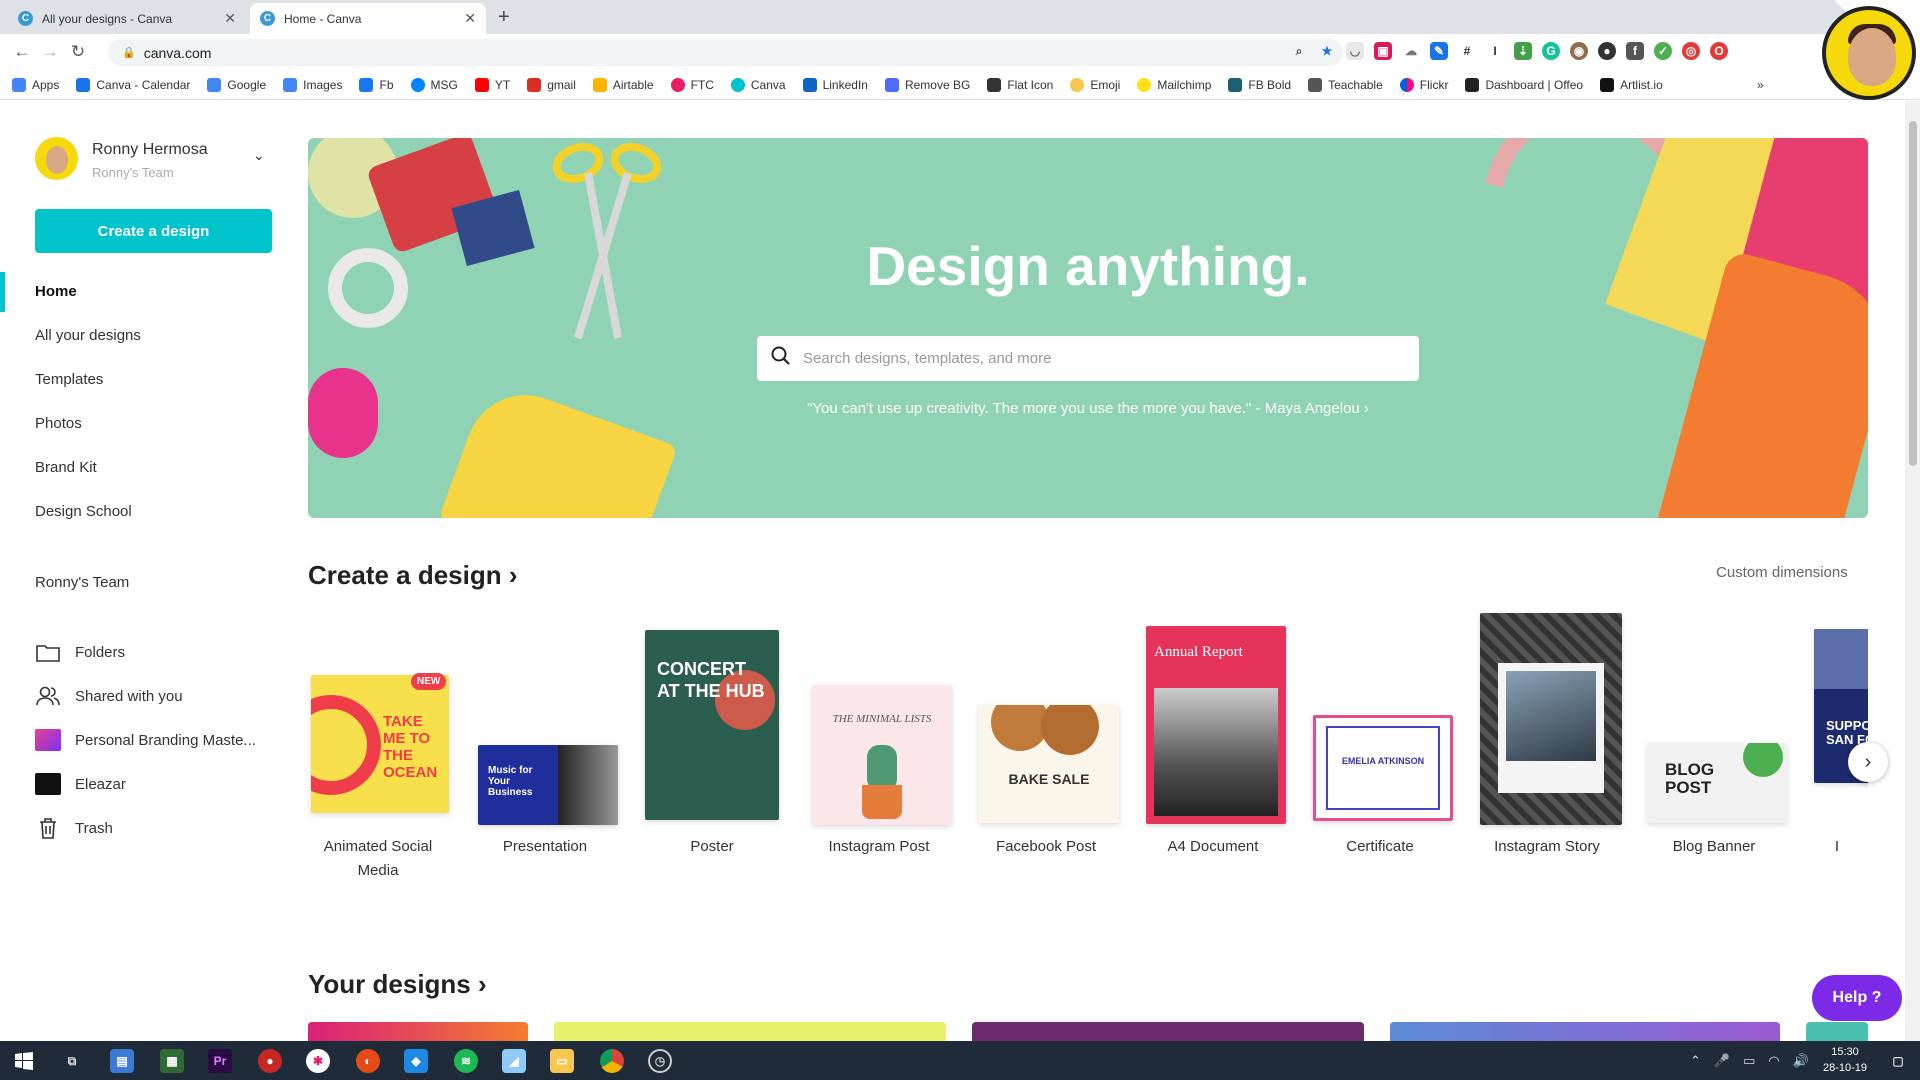 This screenshot has height=1080, width=1920. Describe the element at coordinates (1299, 51) in the screenshot. I see `zoom-icon: ⌕` at that location.